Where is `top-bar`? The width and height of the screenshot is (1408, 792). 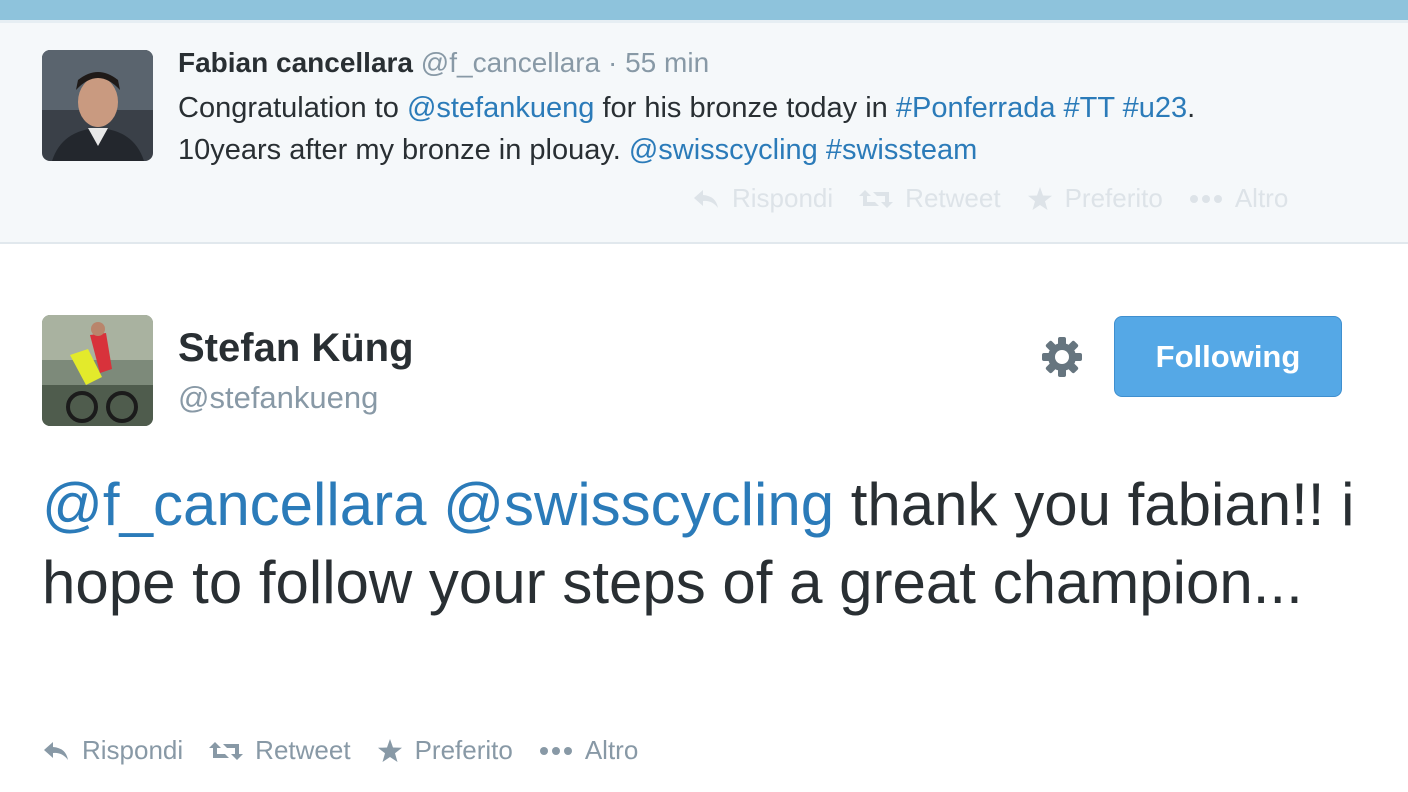 top-bar is located at coordinates (704, 10).